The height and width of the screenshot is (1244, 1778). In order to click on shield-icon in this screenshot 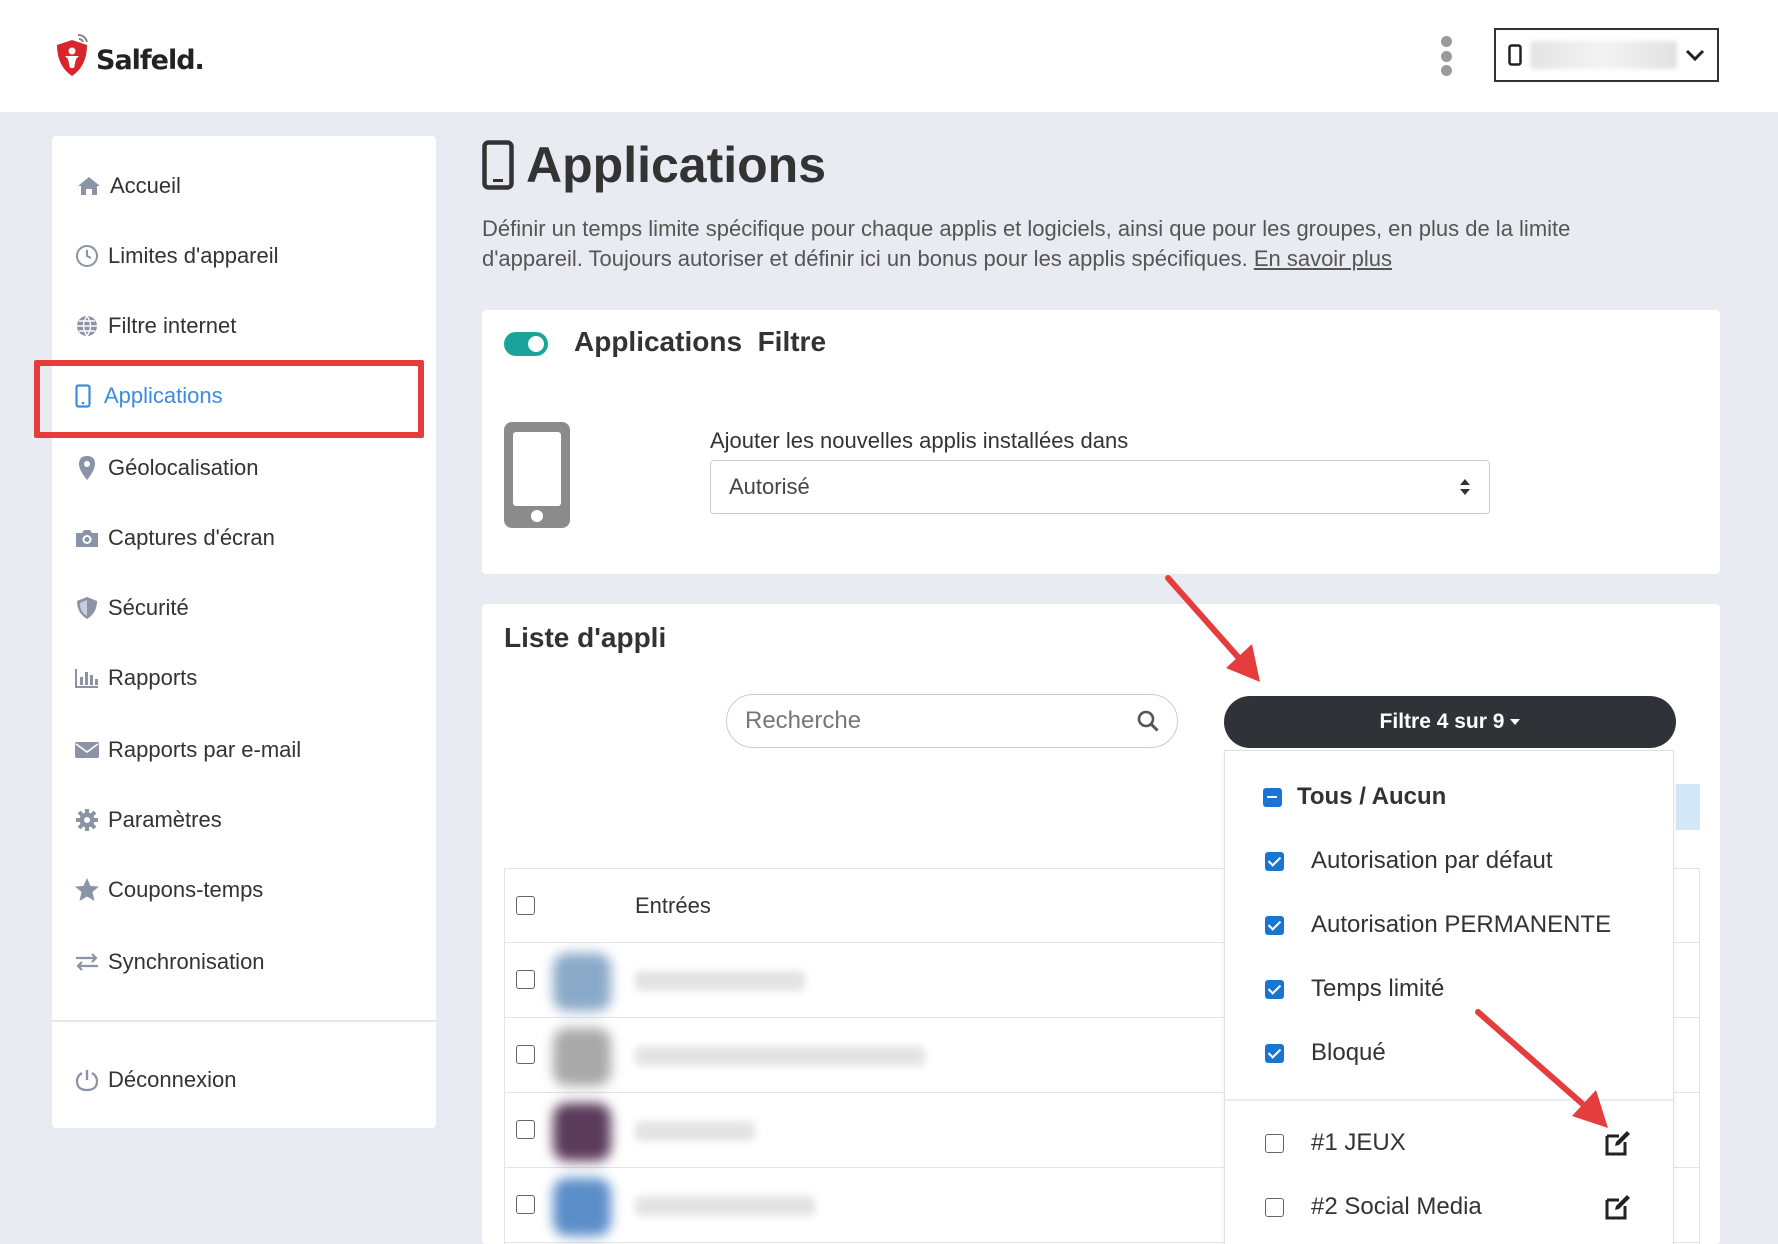, I will do `click(87, 608)`.